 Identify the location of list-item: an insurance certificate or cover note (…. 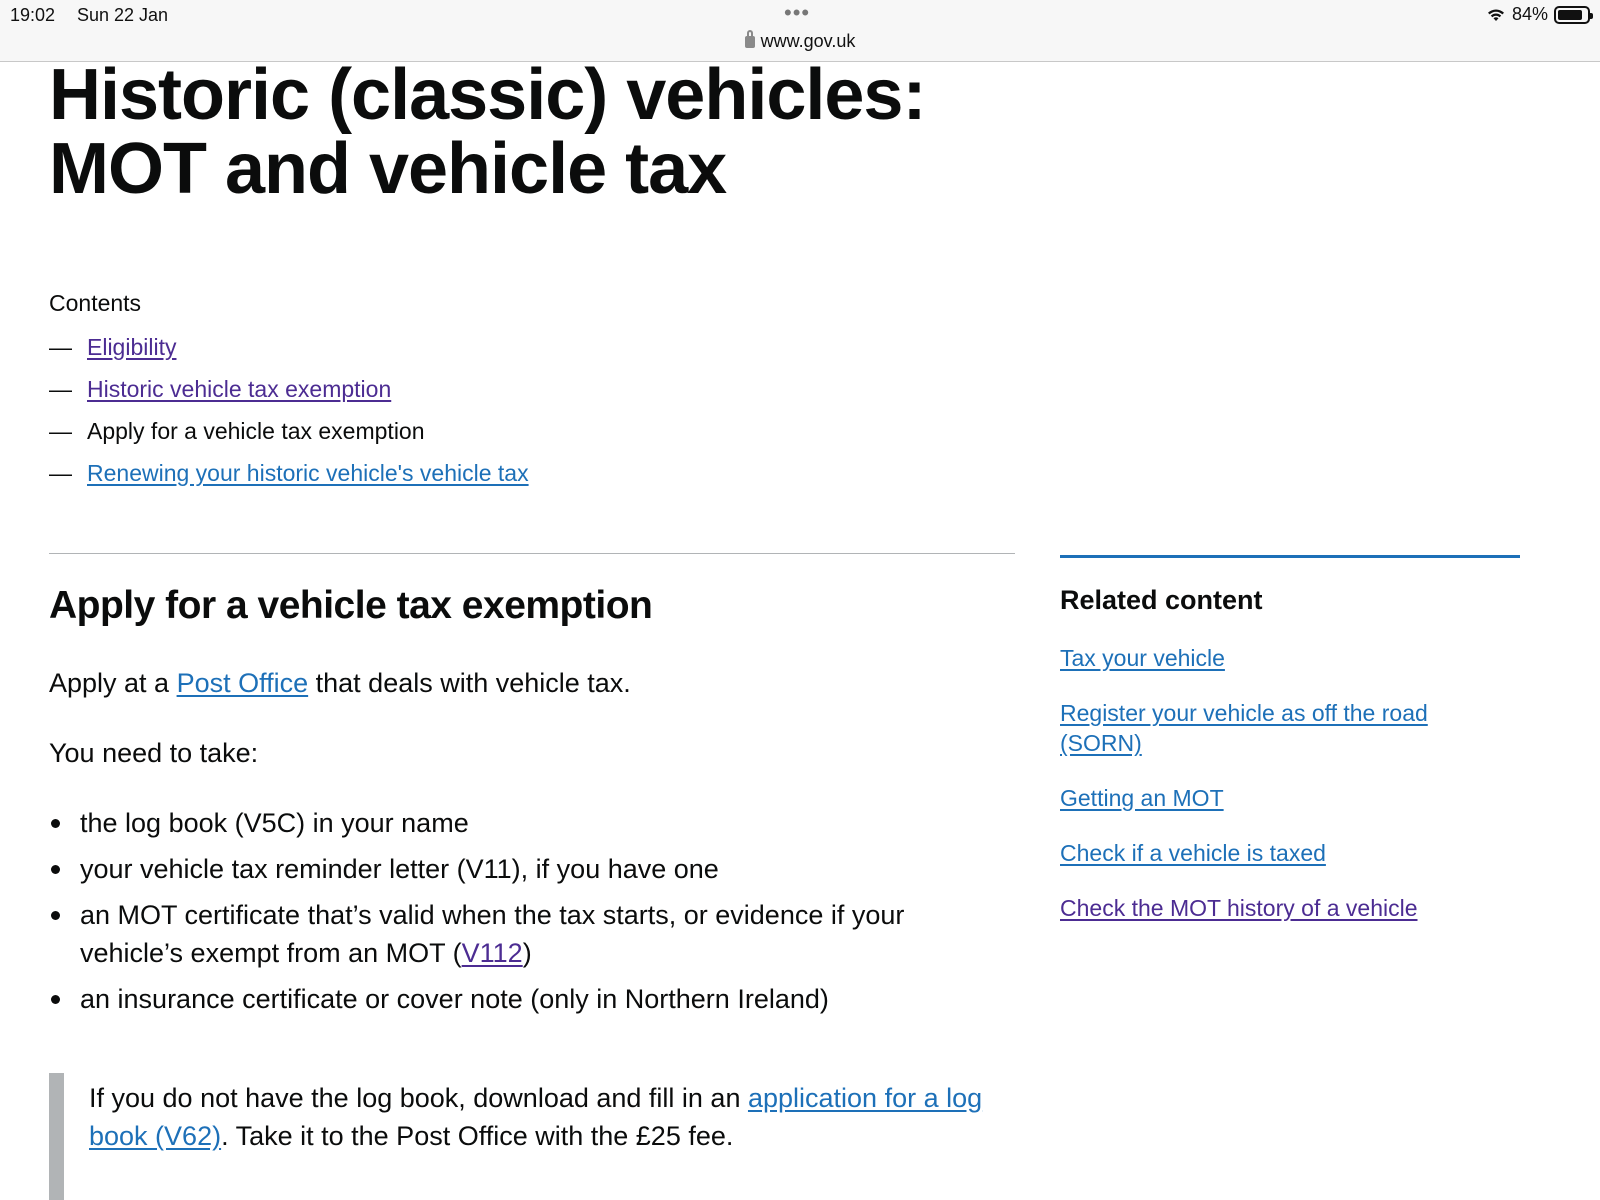
(529, 999).